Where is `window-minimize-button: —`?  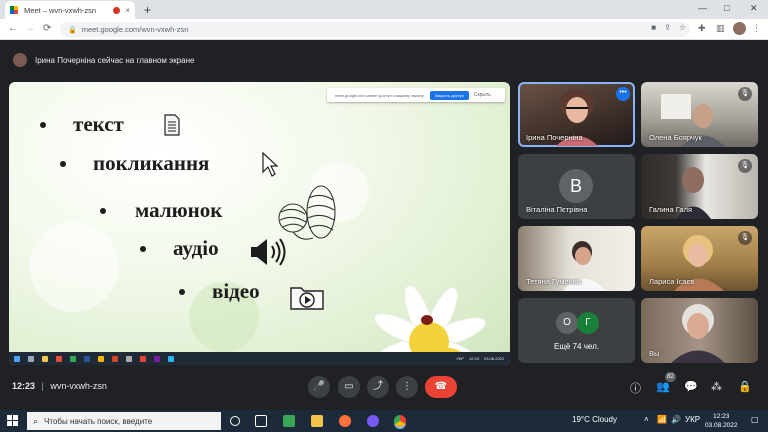
window-minimize-button: — is located at coordinates (702, 8).